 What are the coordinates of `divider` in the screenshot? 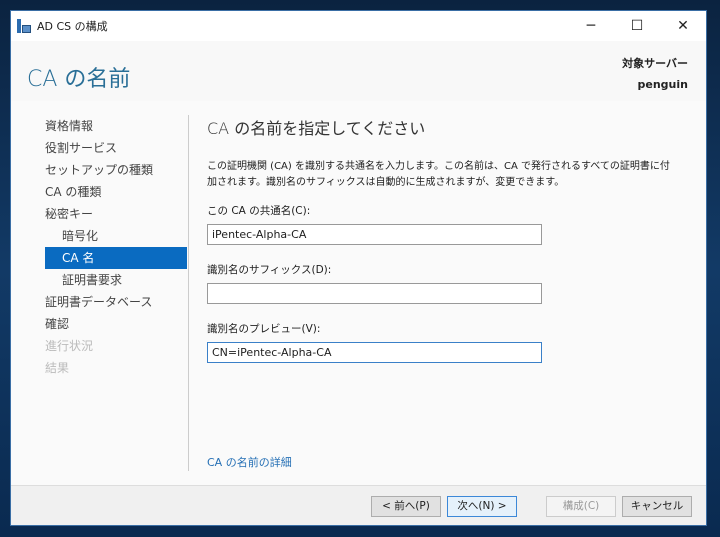 It's located at (188, 293).